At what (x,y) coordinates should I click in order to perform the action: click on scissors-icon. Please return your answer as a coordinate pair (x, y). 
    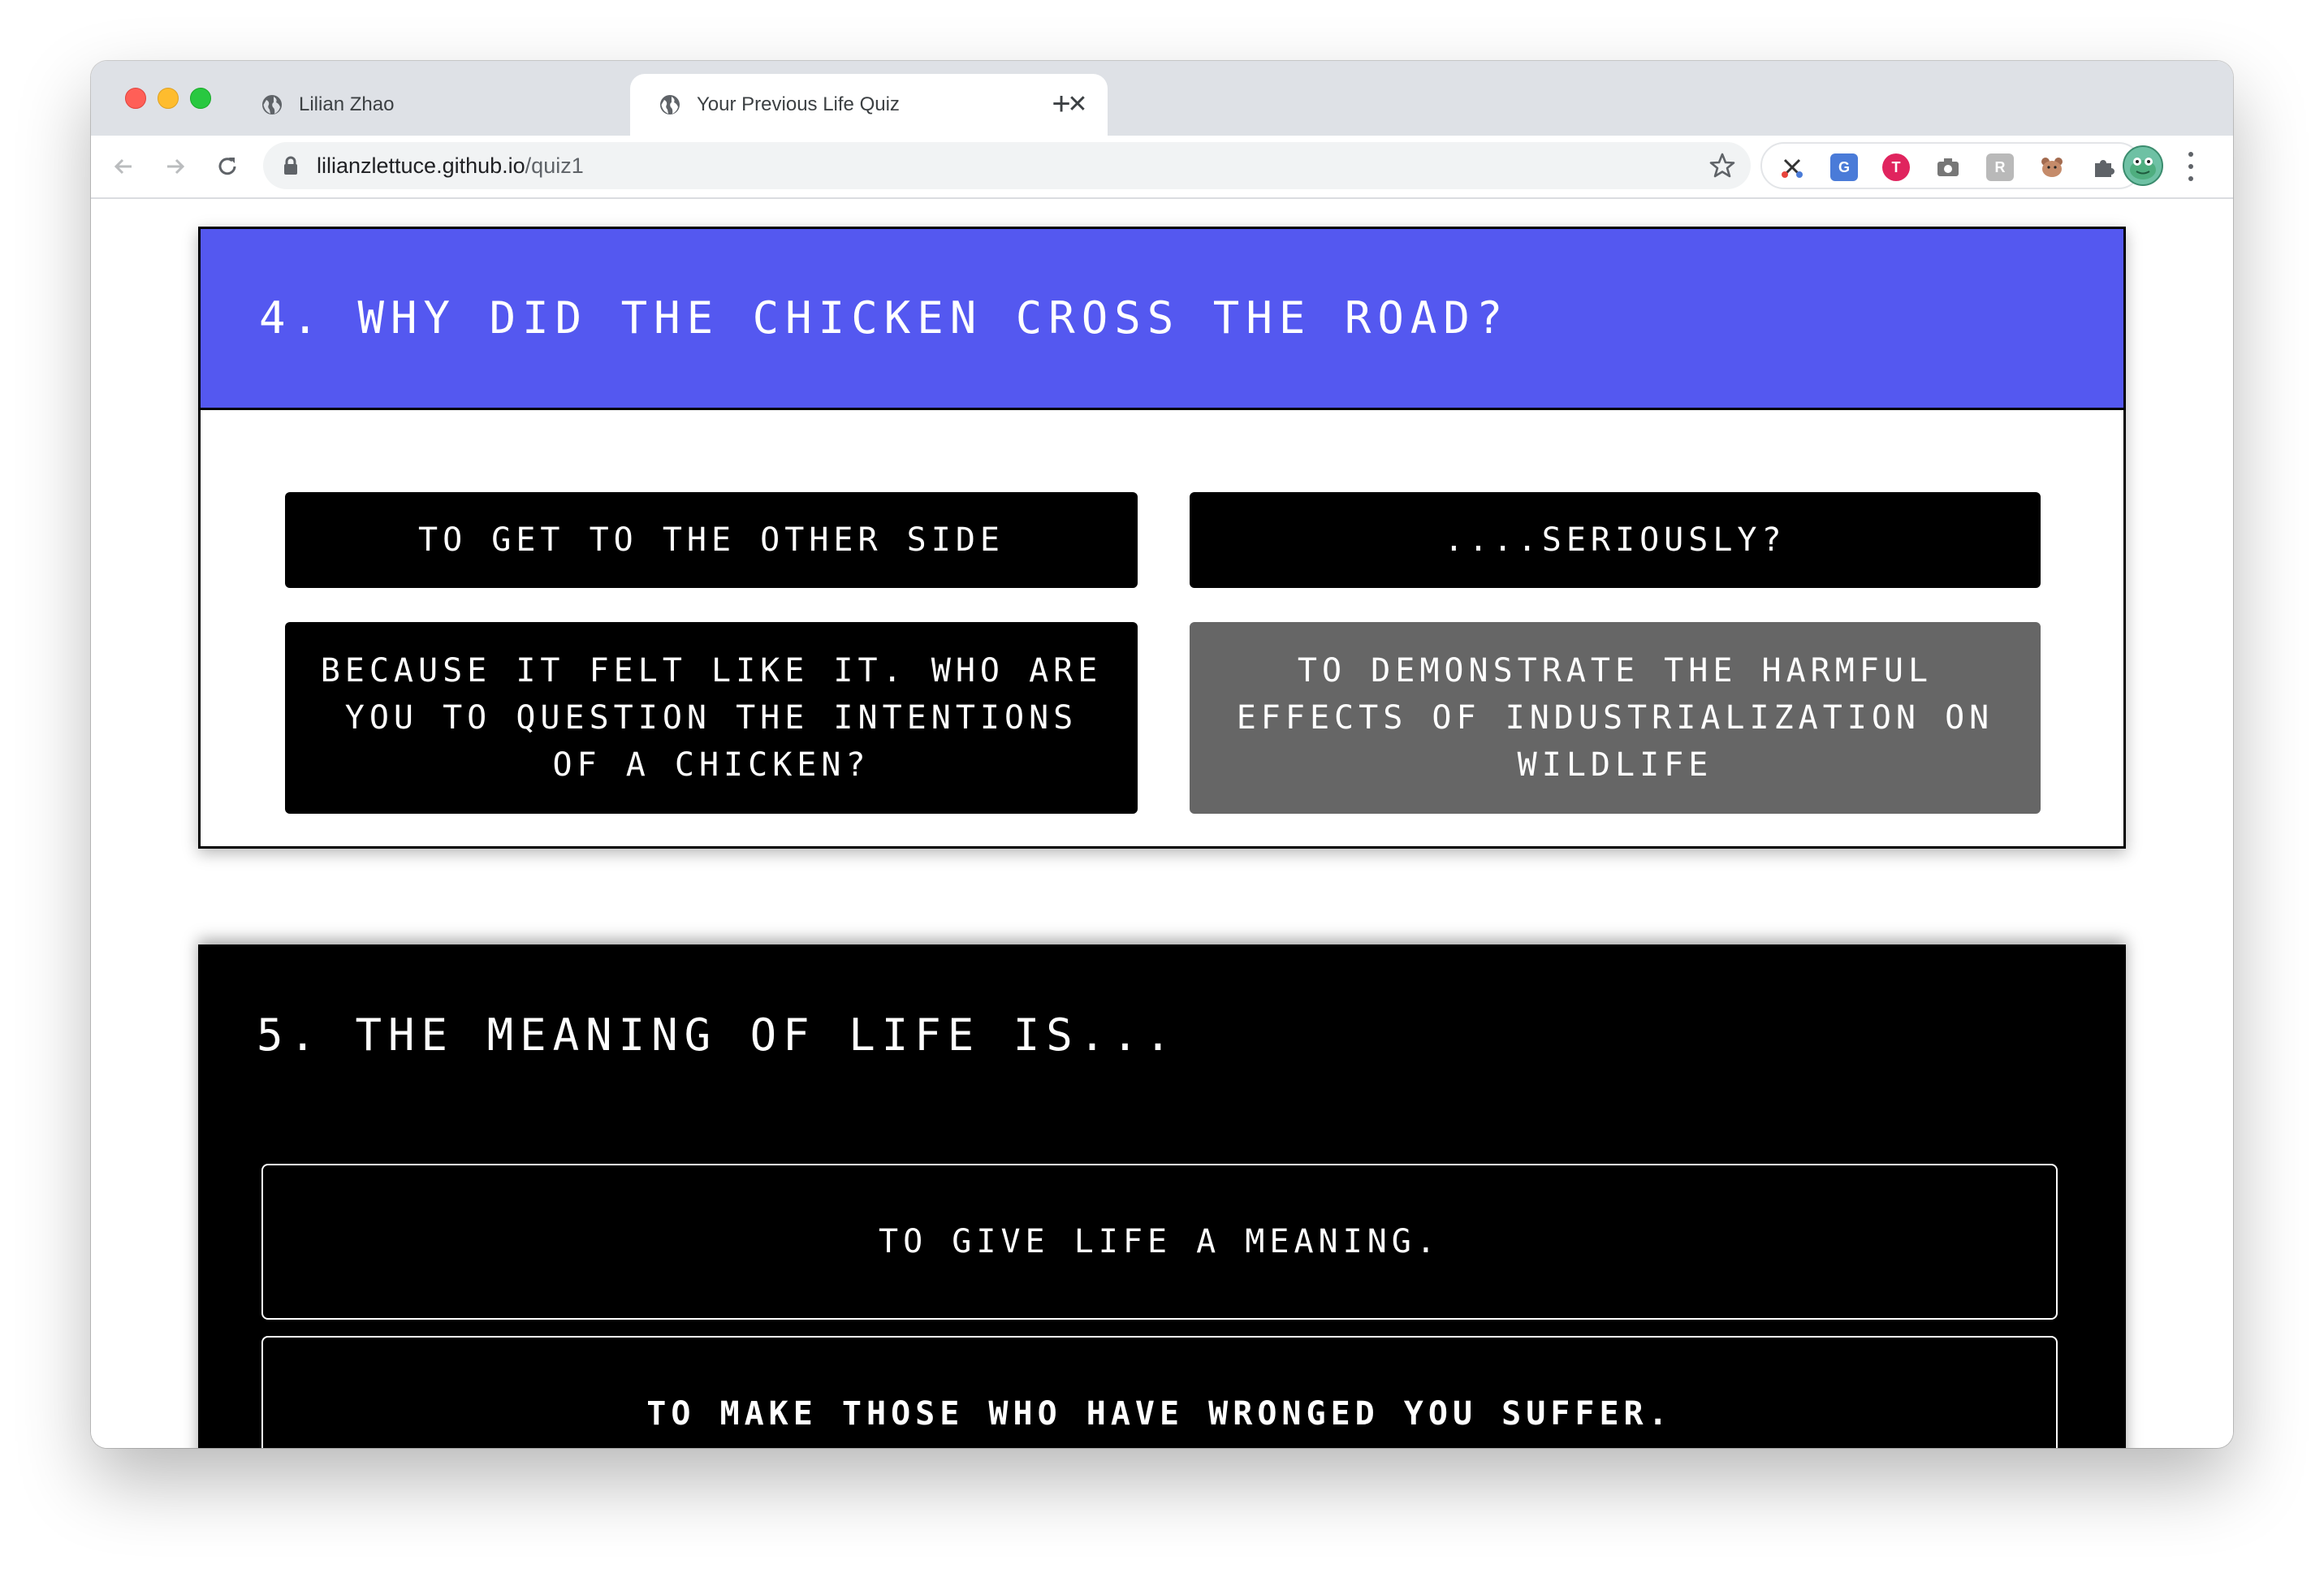
    Looking at the image, I should click on (1792, 167).